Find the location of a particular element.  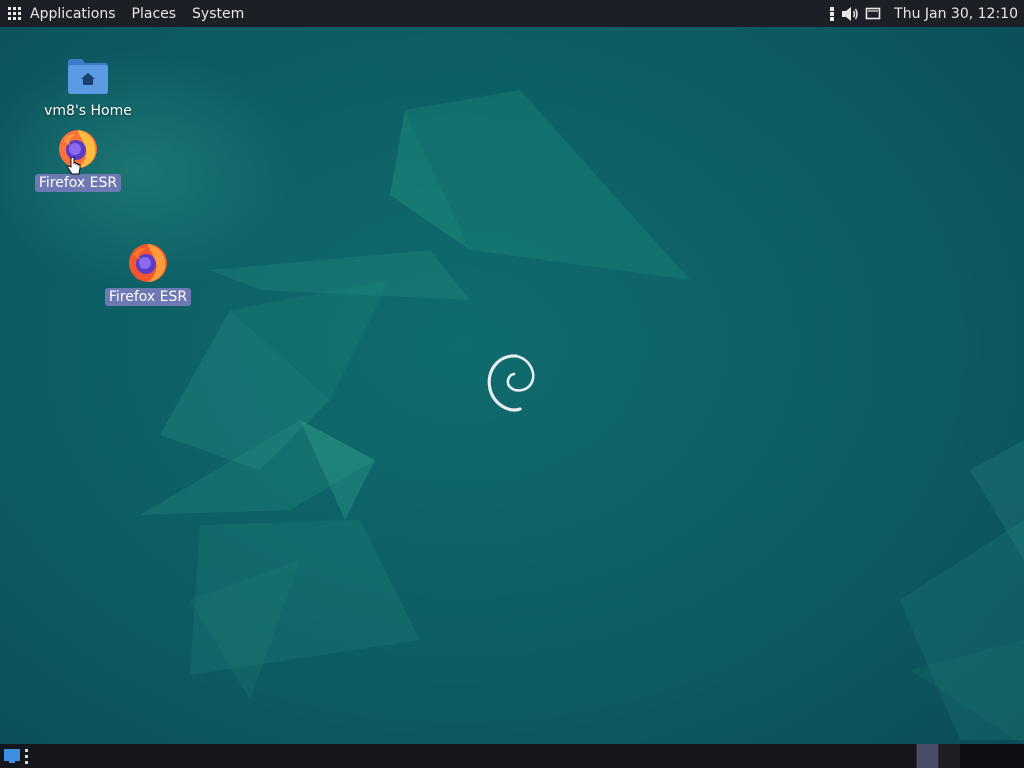

workspace-switcher is located at coordinates (970, 756).